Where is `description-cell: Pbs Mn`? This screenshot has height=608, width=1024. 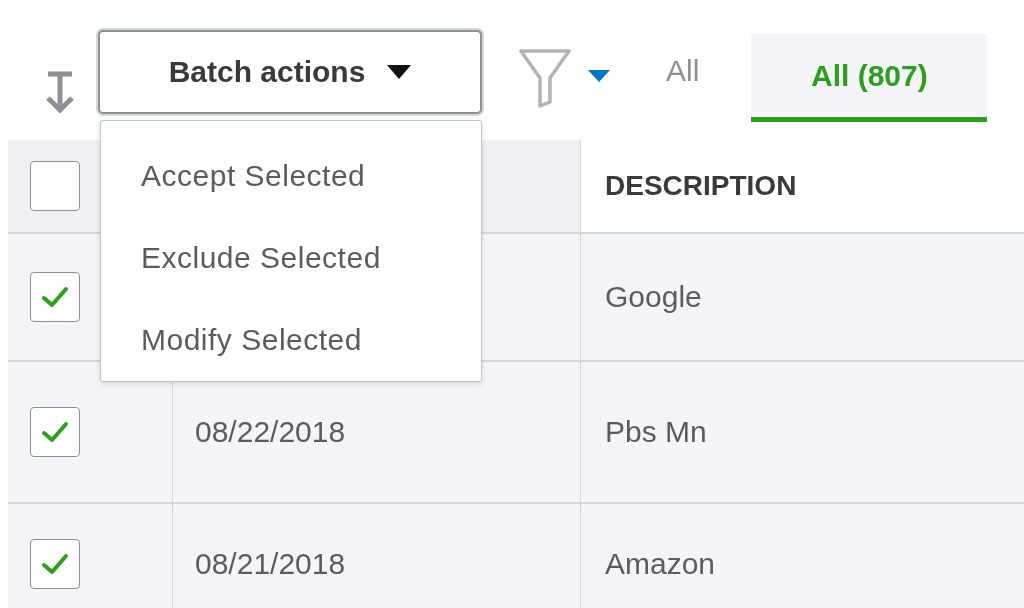 description-cell: Pbs Mn is located at coordinates (656, 432).